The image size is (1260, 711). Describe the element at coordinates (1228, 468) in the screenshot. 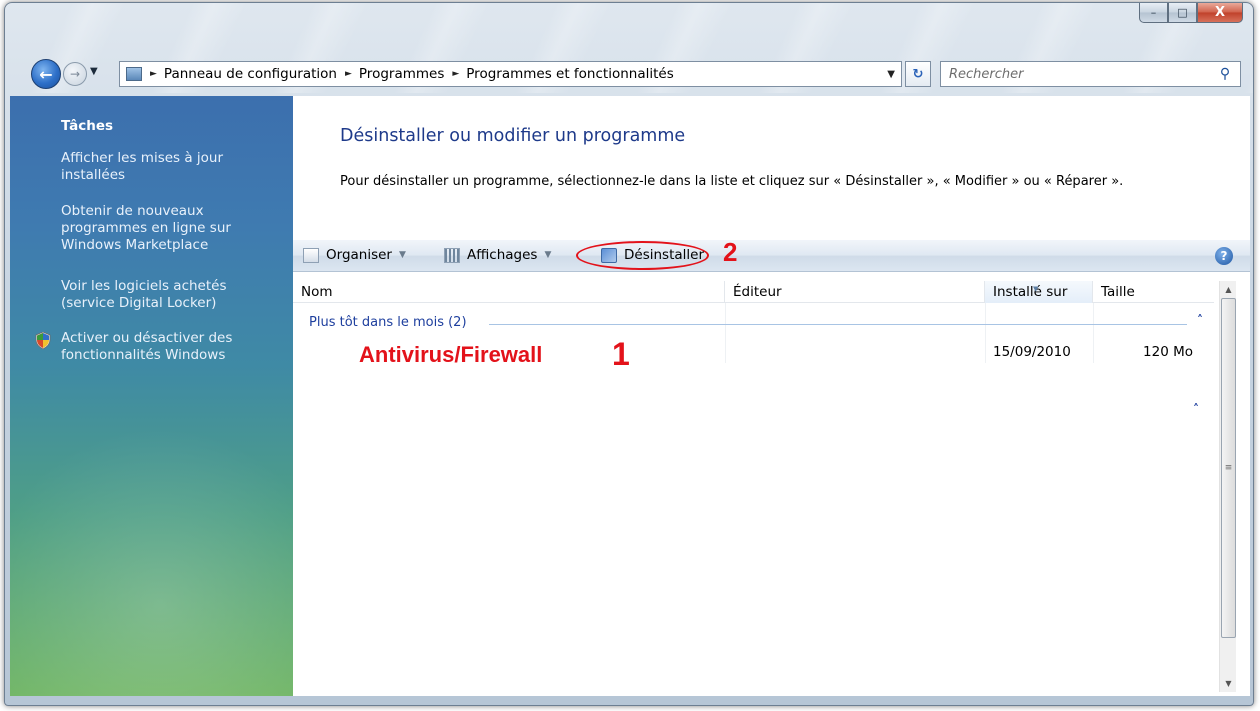

I see `scrollbar-thumb: ≡` at that location.